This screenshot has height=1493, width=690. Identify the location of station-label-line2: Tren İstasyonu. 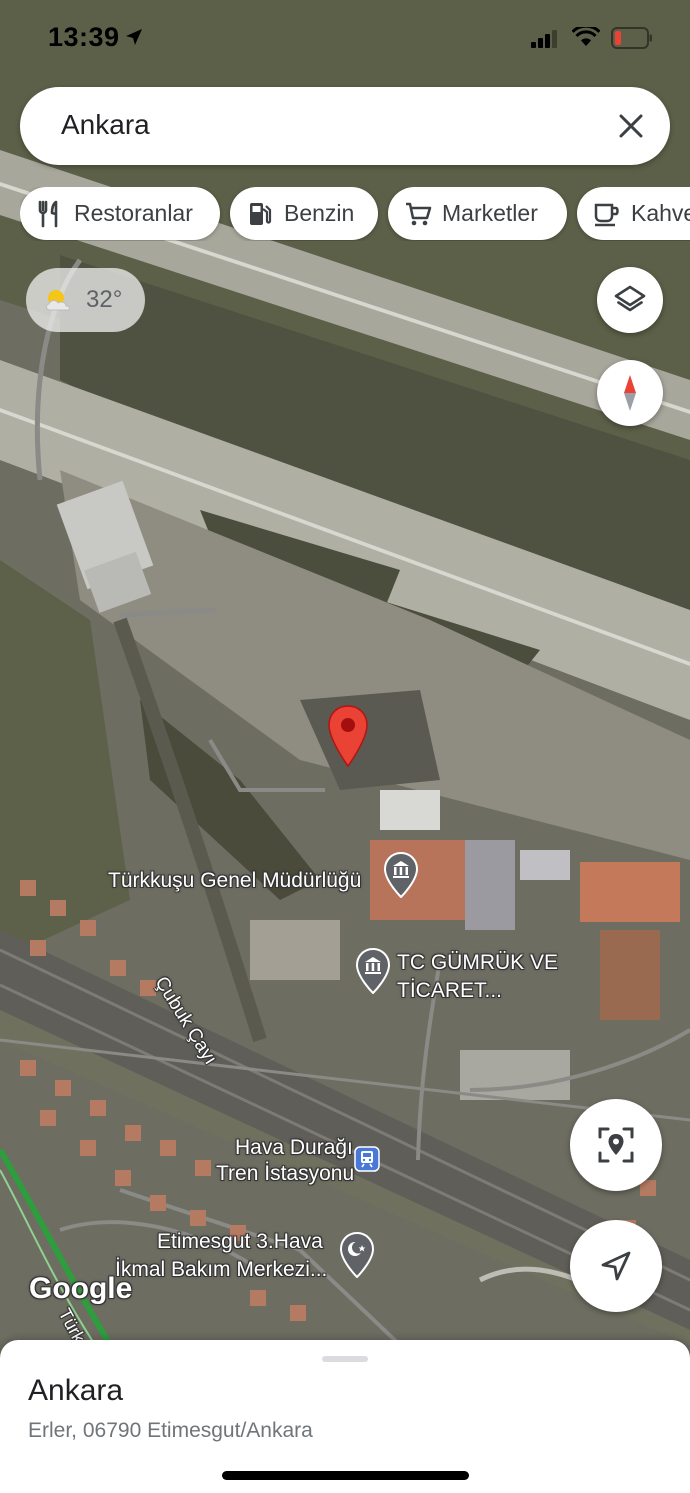
(285, 1173).